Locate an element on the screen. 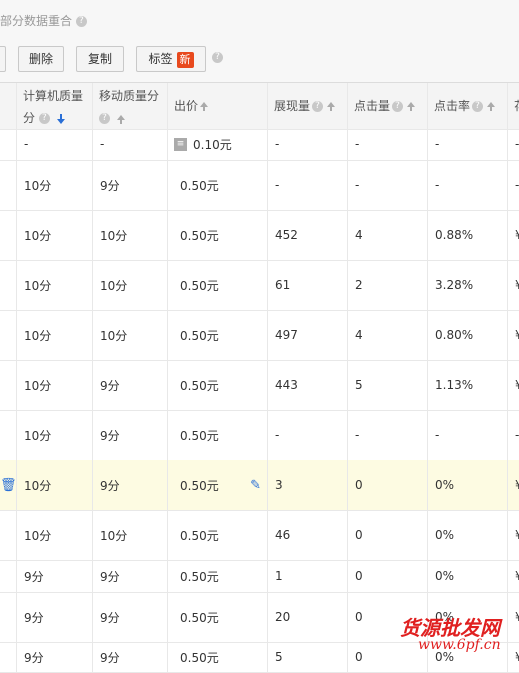 The width and height of the screenshot is (519, 673). cell-partial: - is located at coordinates (513, 144).